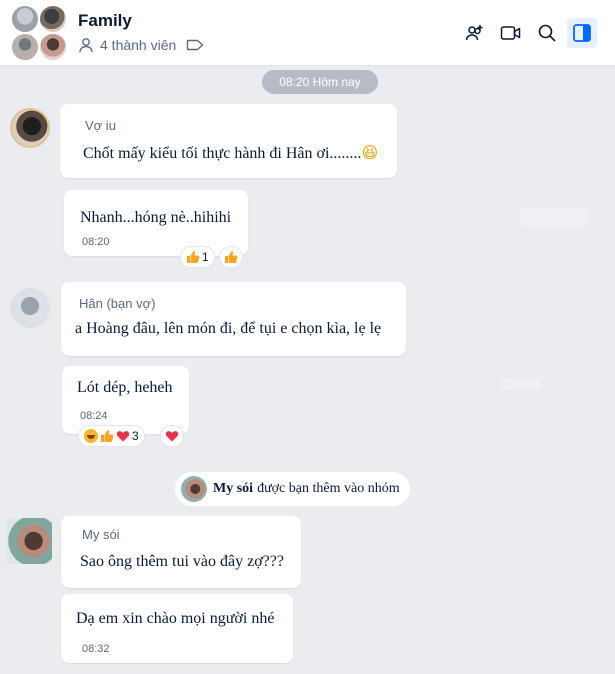  I want to click on laugh-emoji: 😆, so click(370, 152).